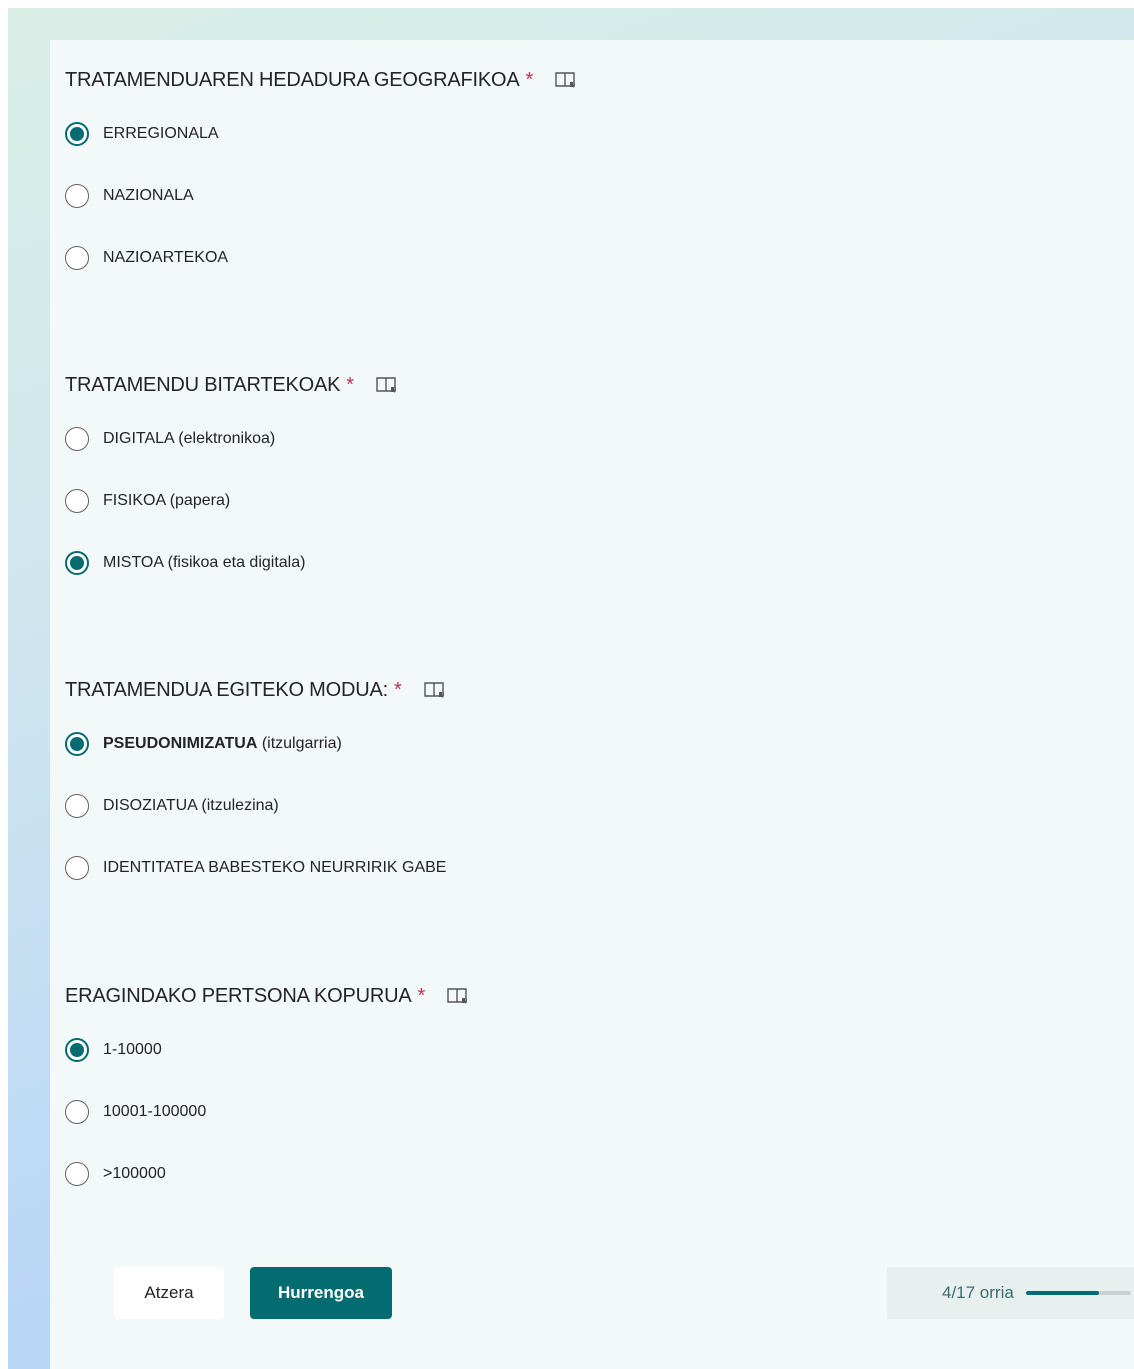  Describe the element at coordinates (1062, 1293) in the screenshot. I see `progress-fill` at that location.